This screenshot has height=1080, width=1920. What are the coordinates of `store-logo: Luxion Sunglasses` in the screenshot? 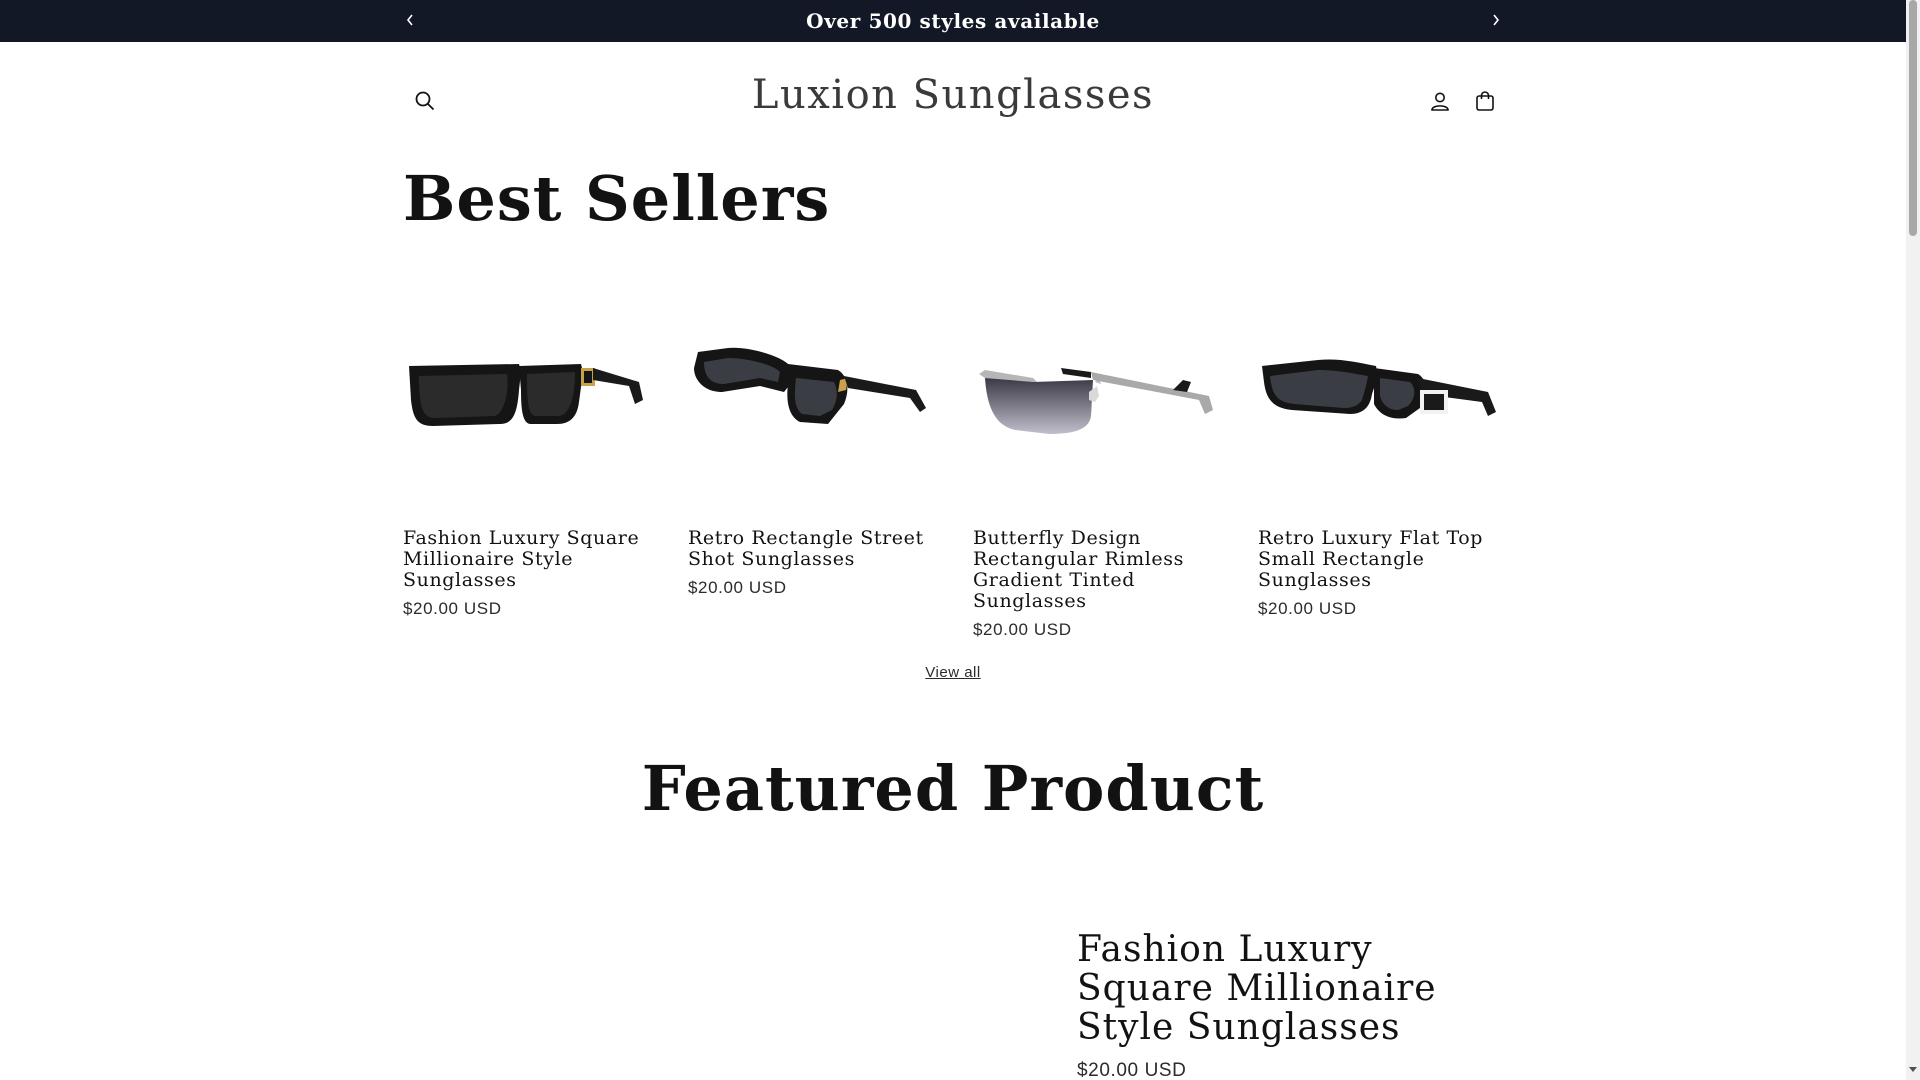 It's located at (953, 95).